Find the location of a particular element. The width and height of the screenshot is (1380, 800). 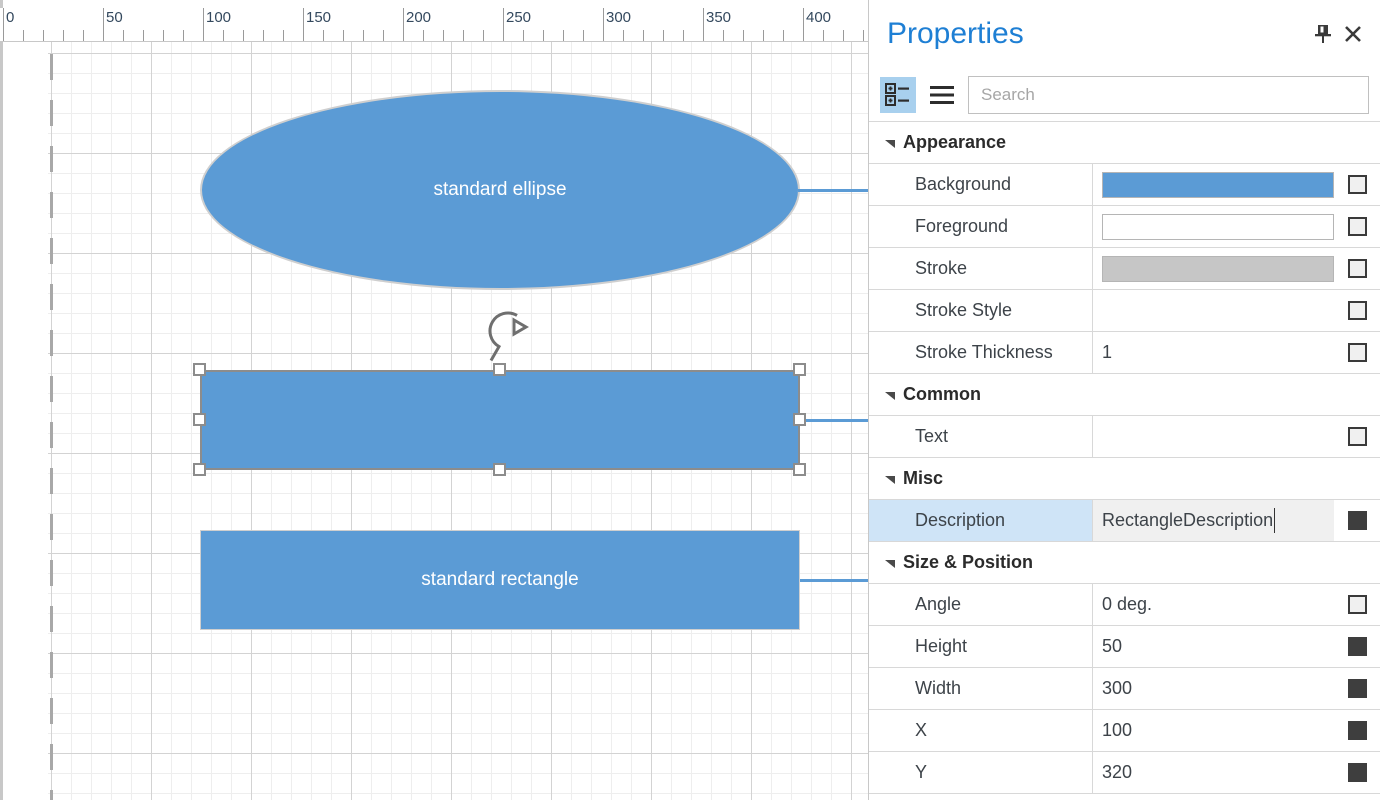

ruler-label: 0 is located at coordinates (10, 17).